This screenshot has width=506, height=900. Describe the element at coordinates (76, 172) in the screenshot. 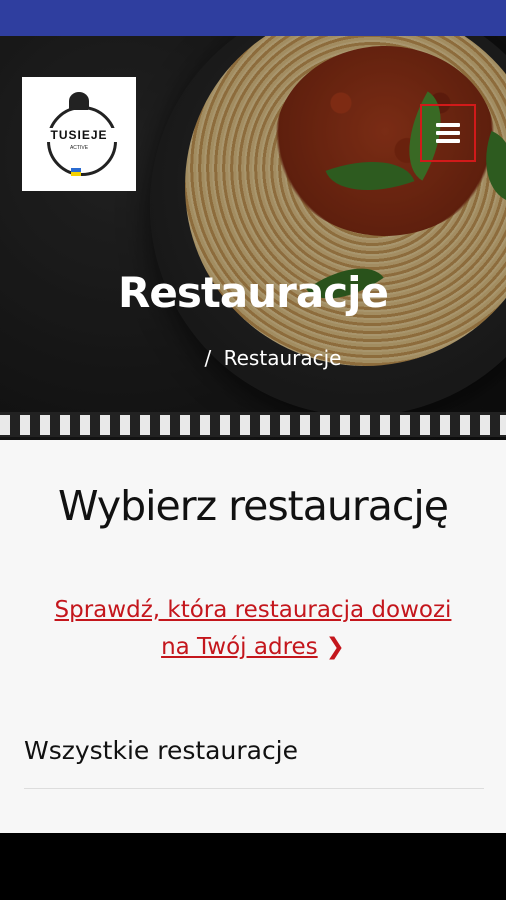

I see `ukraine-flag-icon` at that location.